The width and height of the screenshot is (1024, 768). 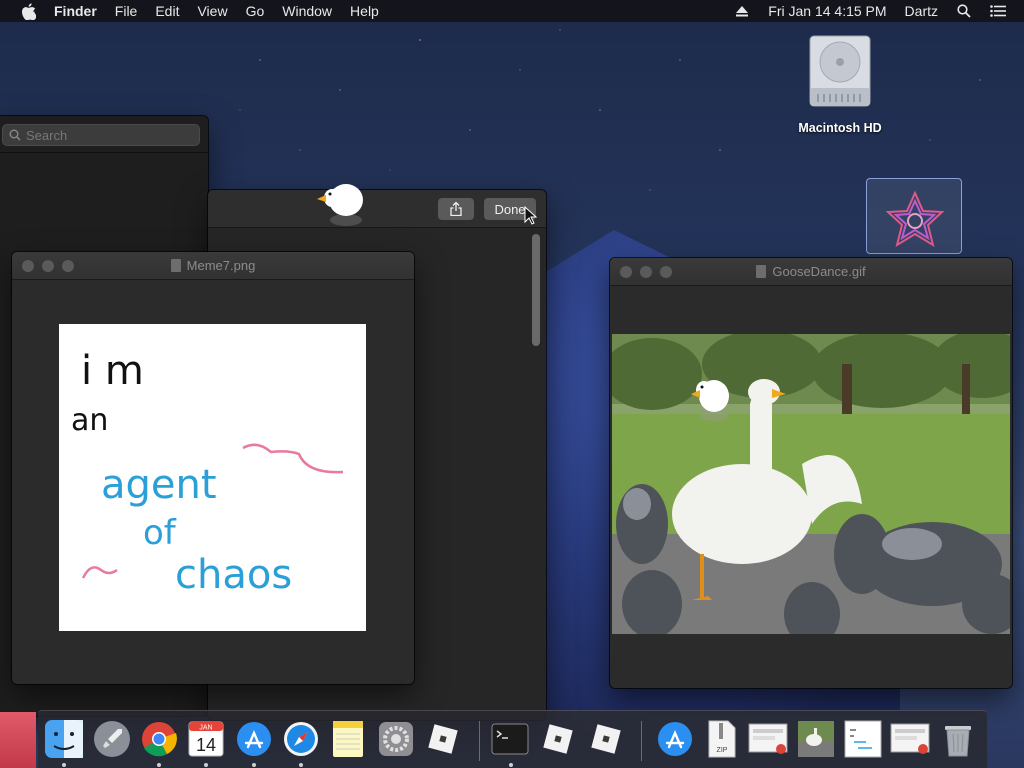 I want to click on finder-search-field: Search, so click(x=101, y=135).